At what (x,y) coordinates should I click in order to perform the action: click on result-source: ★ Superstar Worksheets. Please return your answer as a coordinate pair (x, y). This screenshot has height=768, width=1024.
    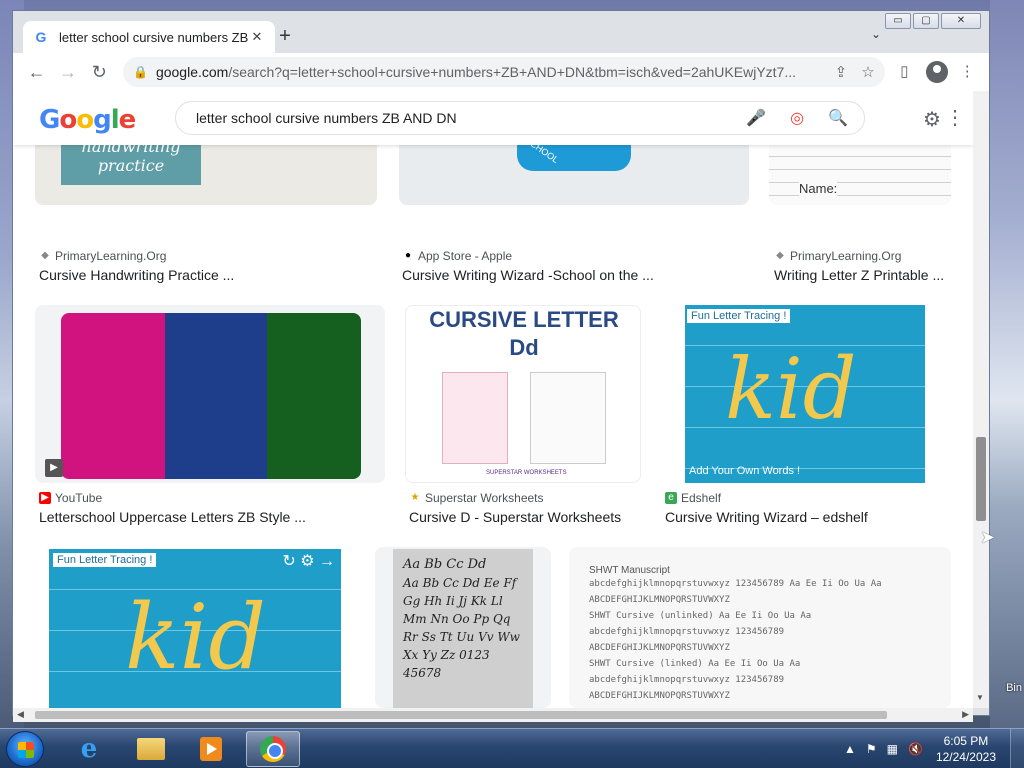
    Looking at the image, I should click on (476, 498).